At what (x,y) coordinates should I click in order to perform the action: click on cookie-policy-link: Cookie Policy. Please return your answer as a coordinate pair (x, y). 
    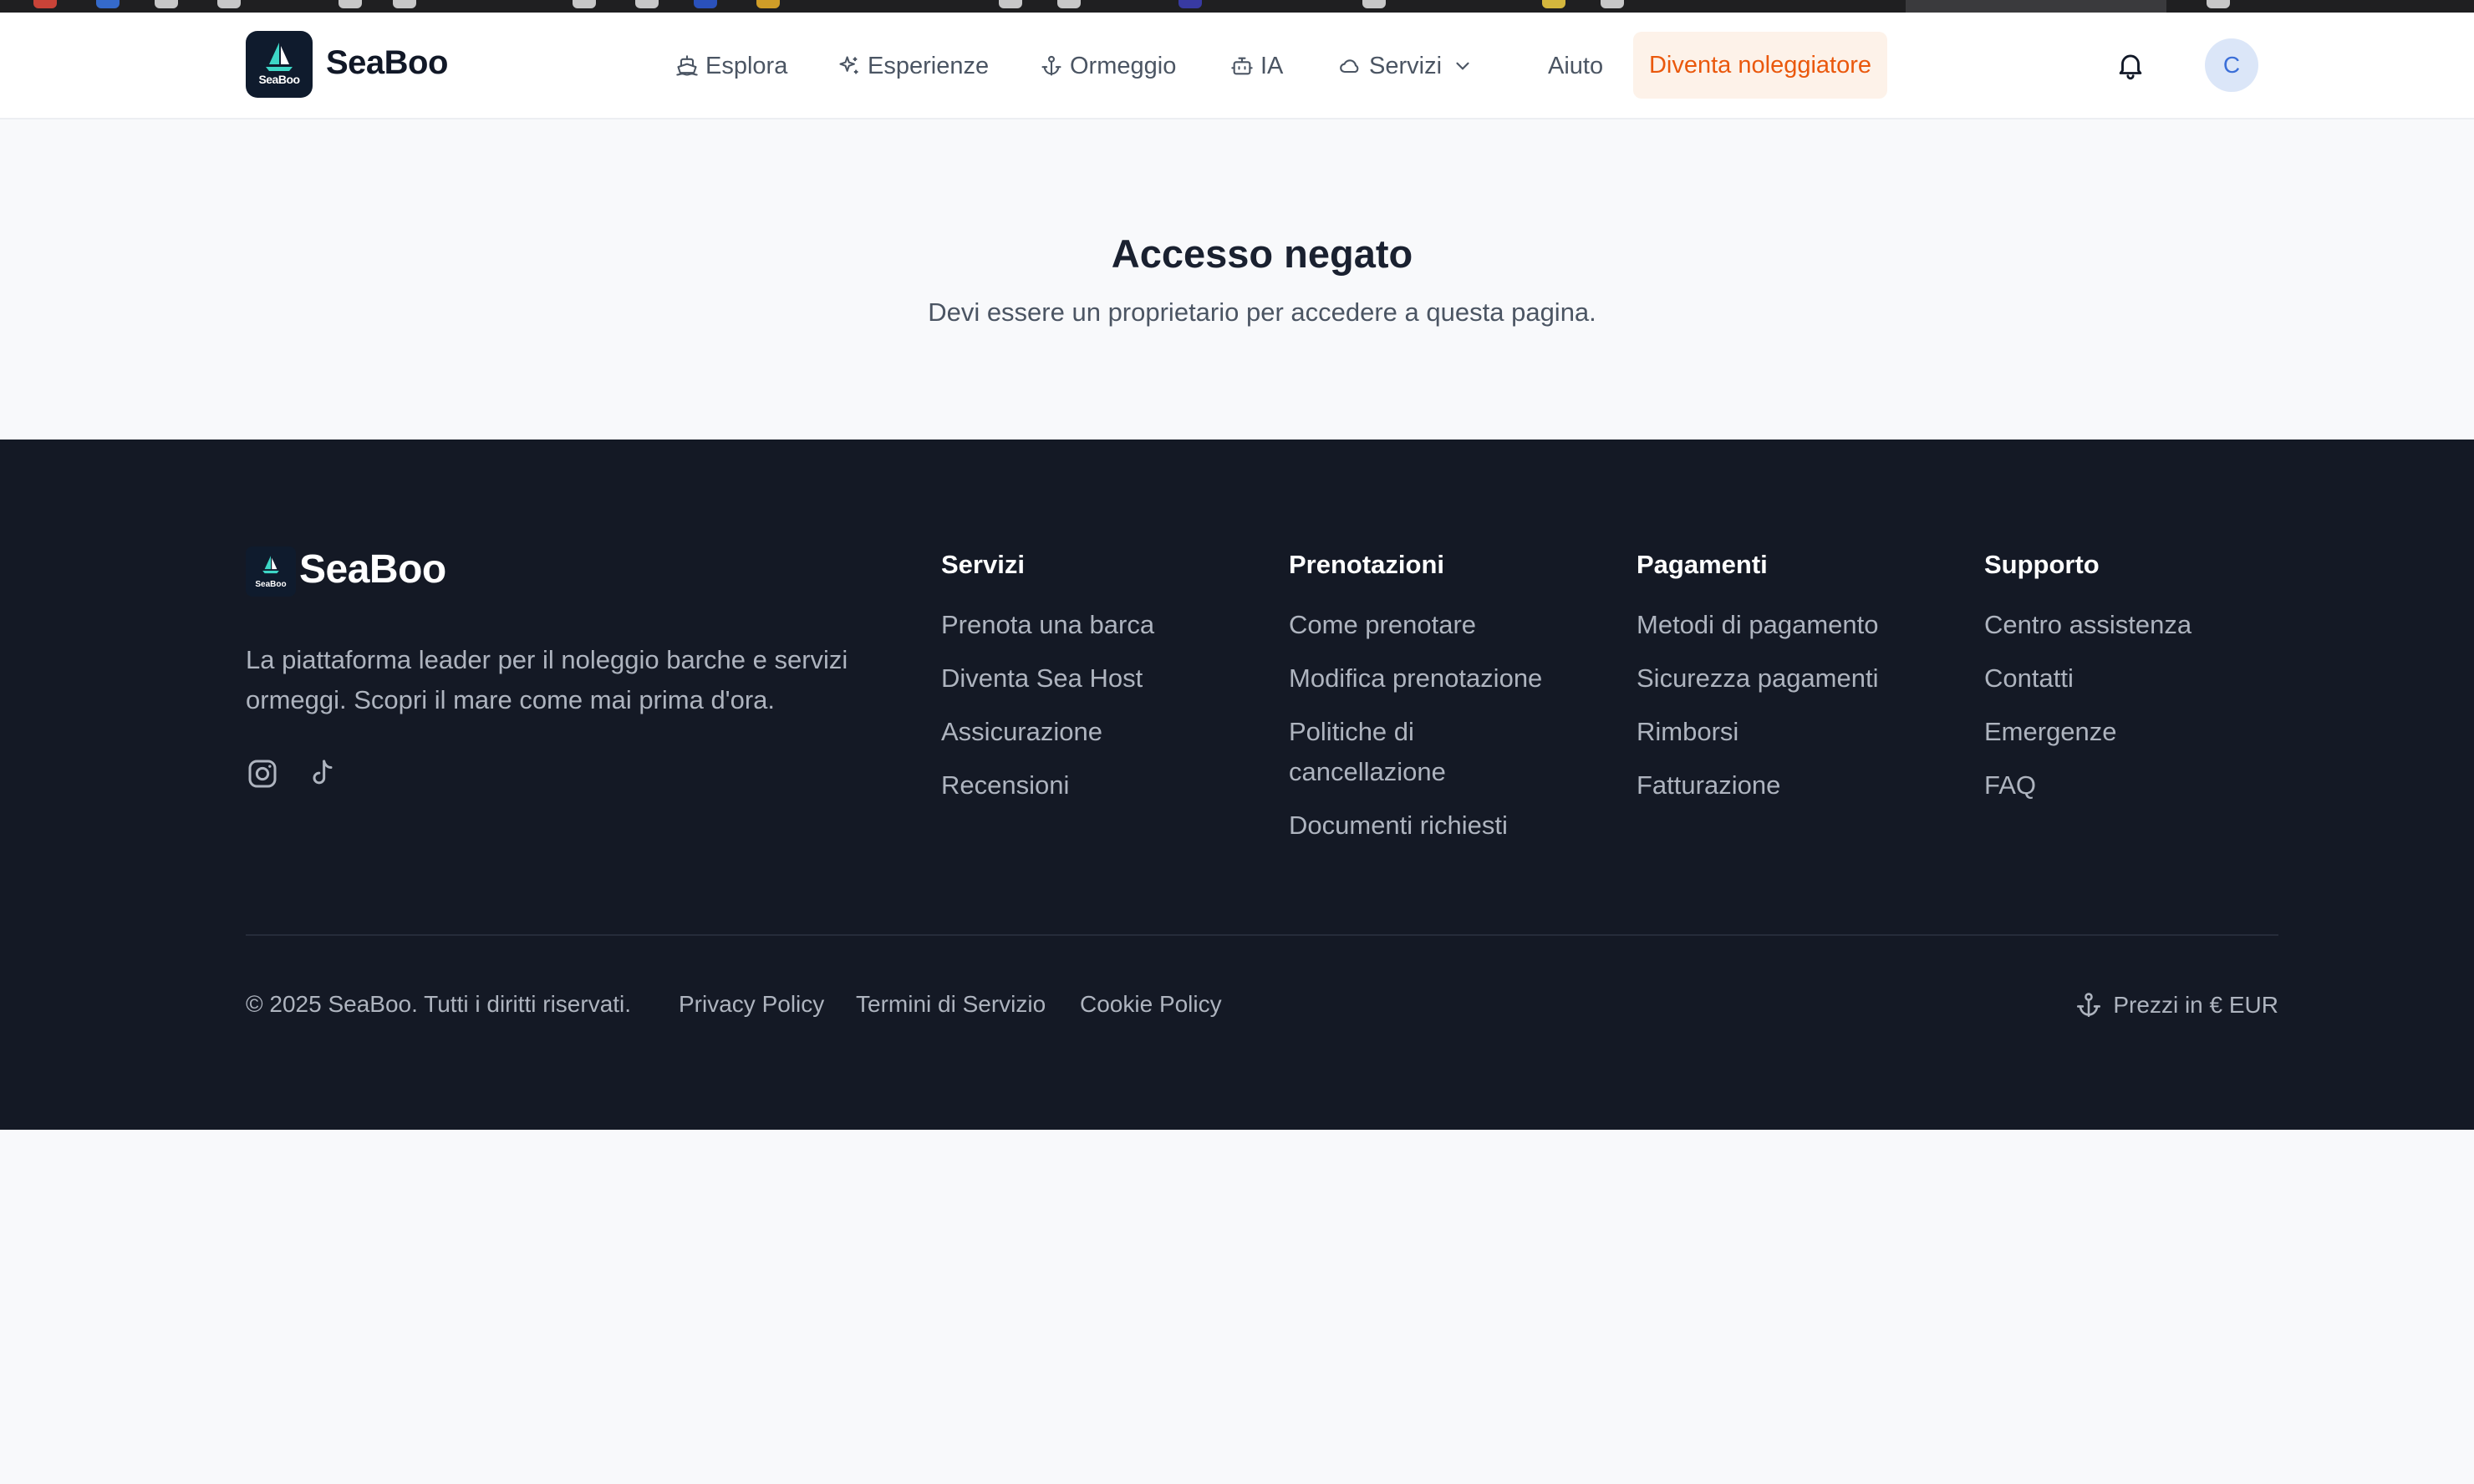
    Looking at the image, I should click on (1151, 1005).